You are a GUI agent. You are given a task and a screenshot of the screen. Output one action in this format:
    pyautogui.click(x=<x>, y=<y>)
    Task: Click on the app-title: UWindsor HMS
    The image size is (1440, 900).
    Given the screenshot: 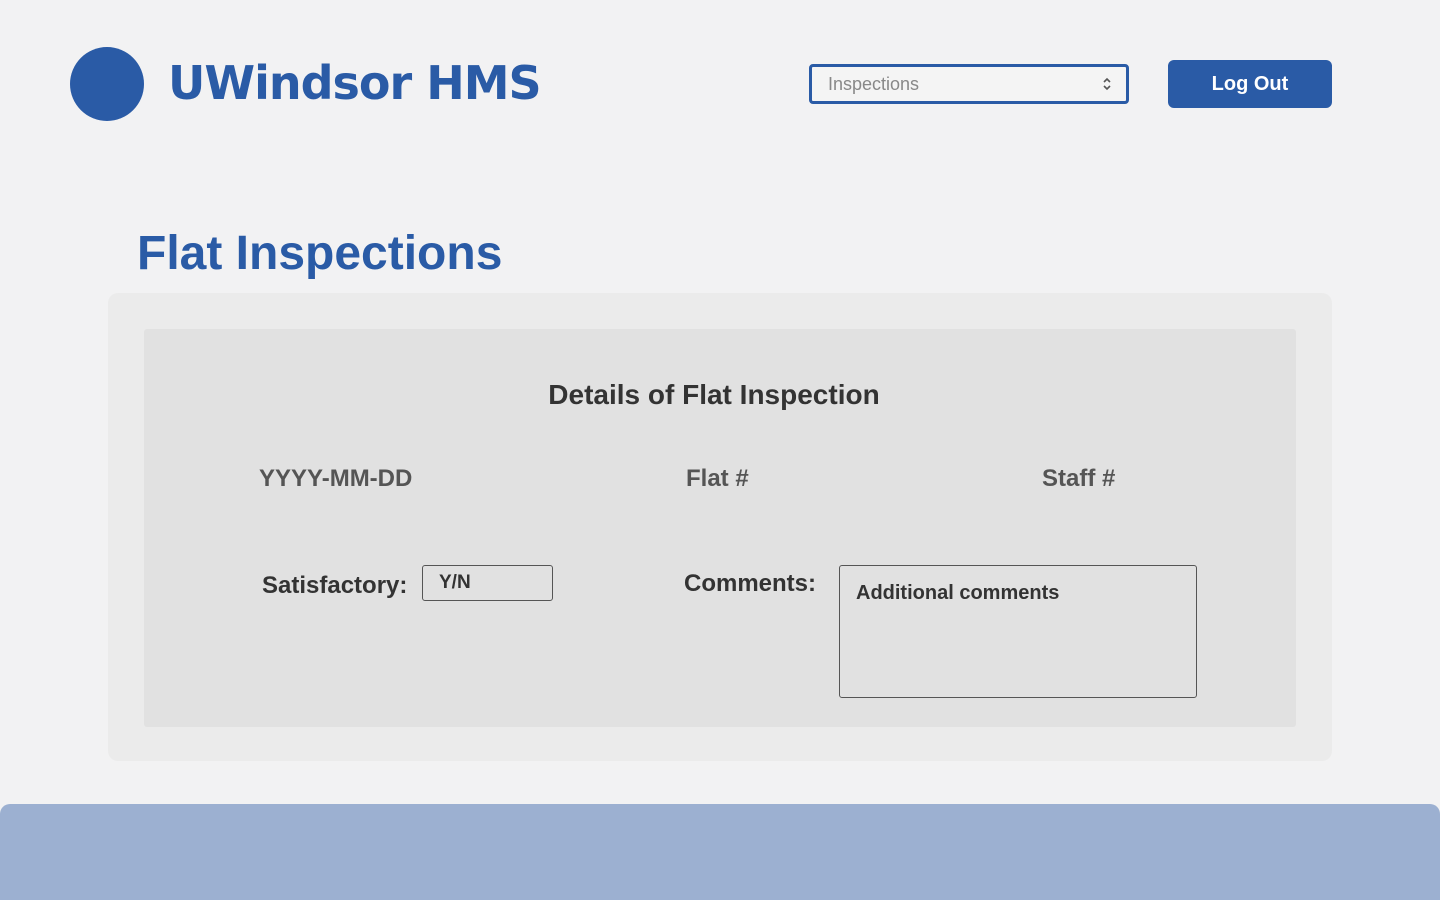 What is the action you would take?
    pyautogui.click(x=355, y=83)
    